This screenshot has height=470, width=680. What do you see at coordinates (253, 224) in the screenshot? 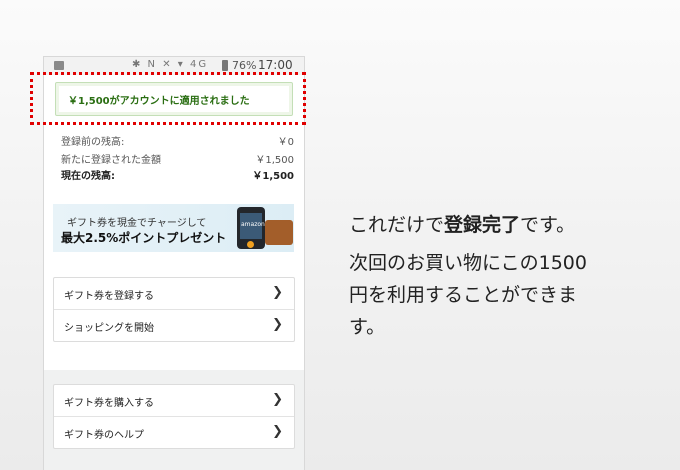
I see `card-brand: amazon` at bounding box center [253, 224].